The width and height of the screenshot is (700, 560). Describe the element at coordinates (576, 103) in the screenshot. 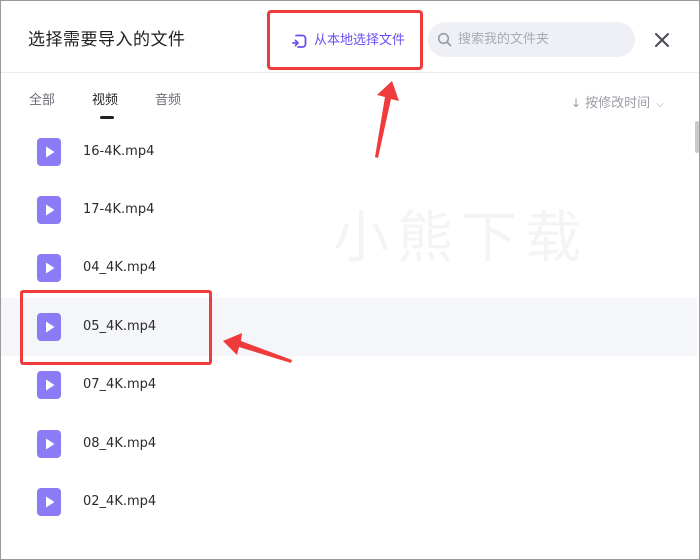

I see `sort-down-arrow-icon: ↓` at that location.